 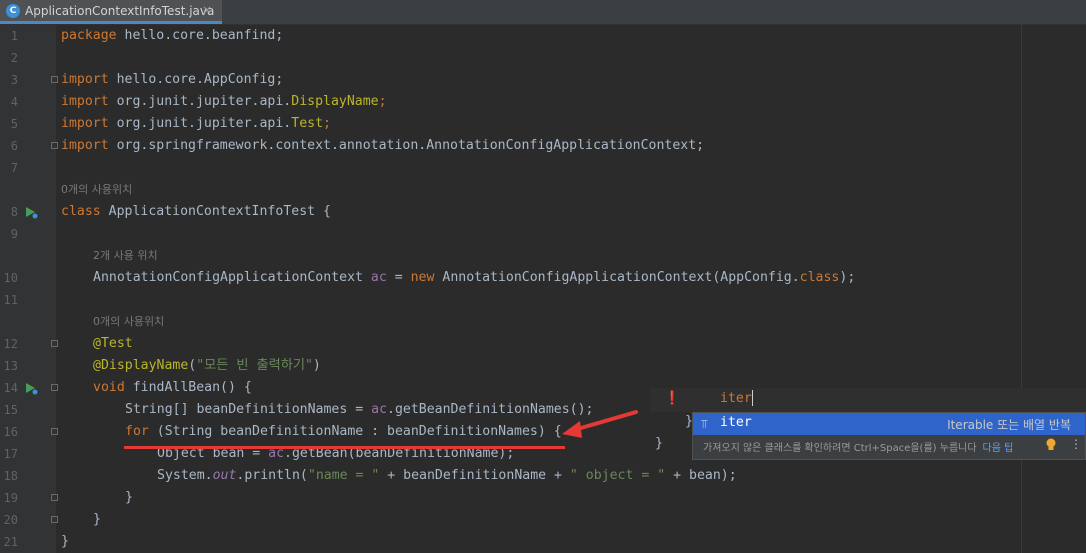 What do you see at coordinates (125, 256) in the screenshot?
I see `usage-hint: 2개 사용 위치` at bounding box center [125, 256].